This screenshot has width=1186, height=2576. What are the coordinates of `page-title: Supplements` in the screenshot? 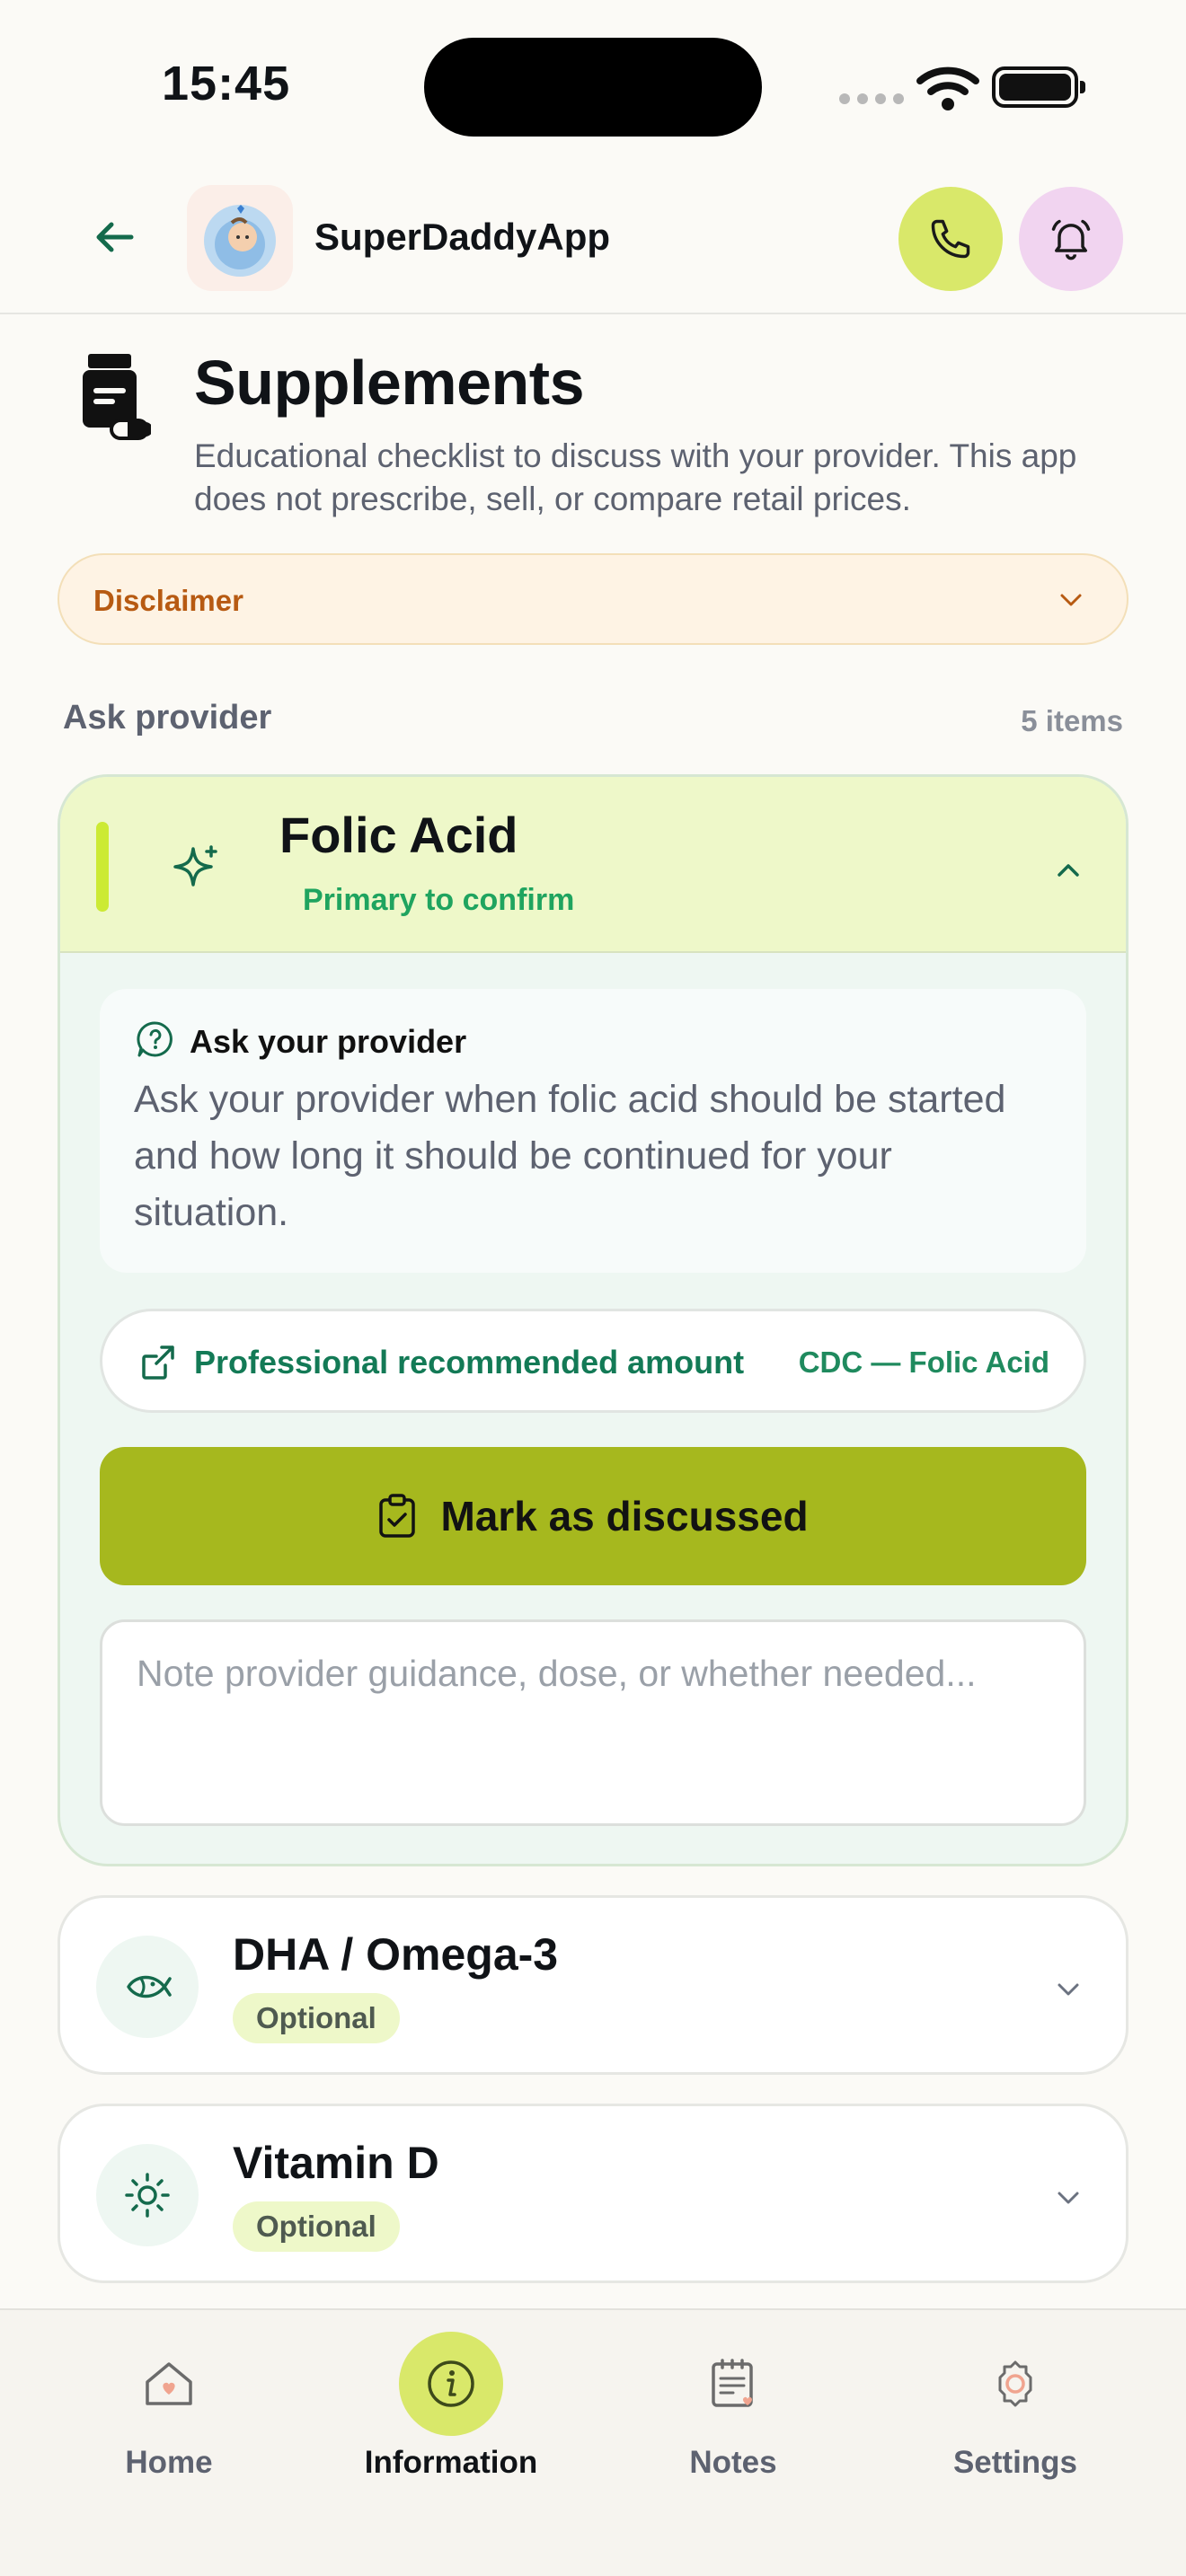 It's located at (389, 383).